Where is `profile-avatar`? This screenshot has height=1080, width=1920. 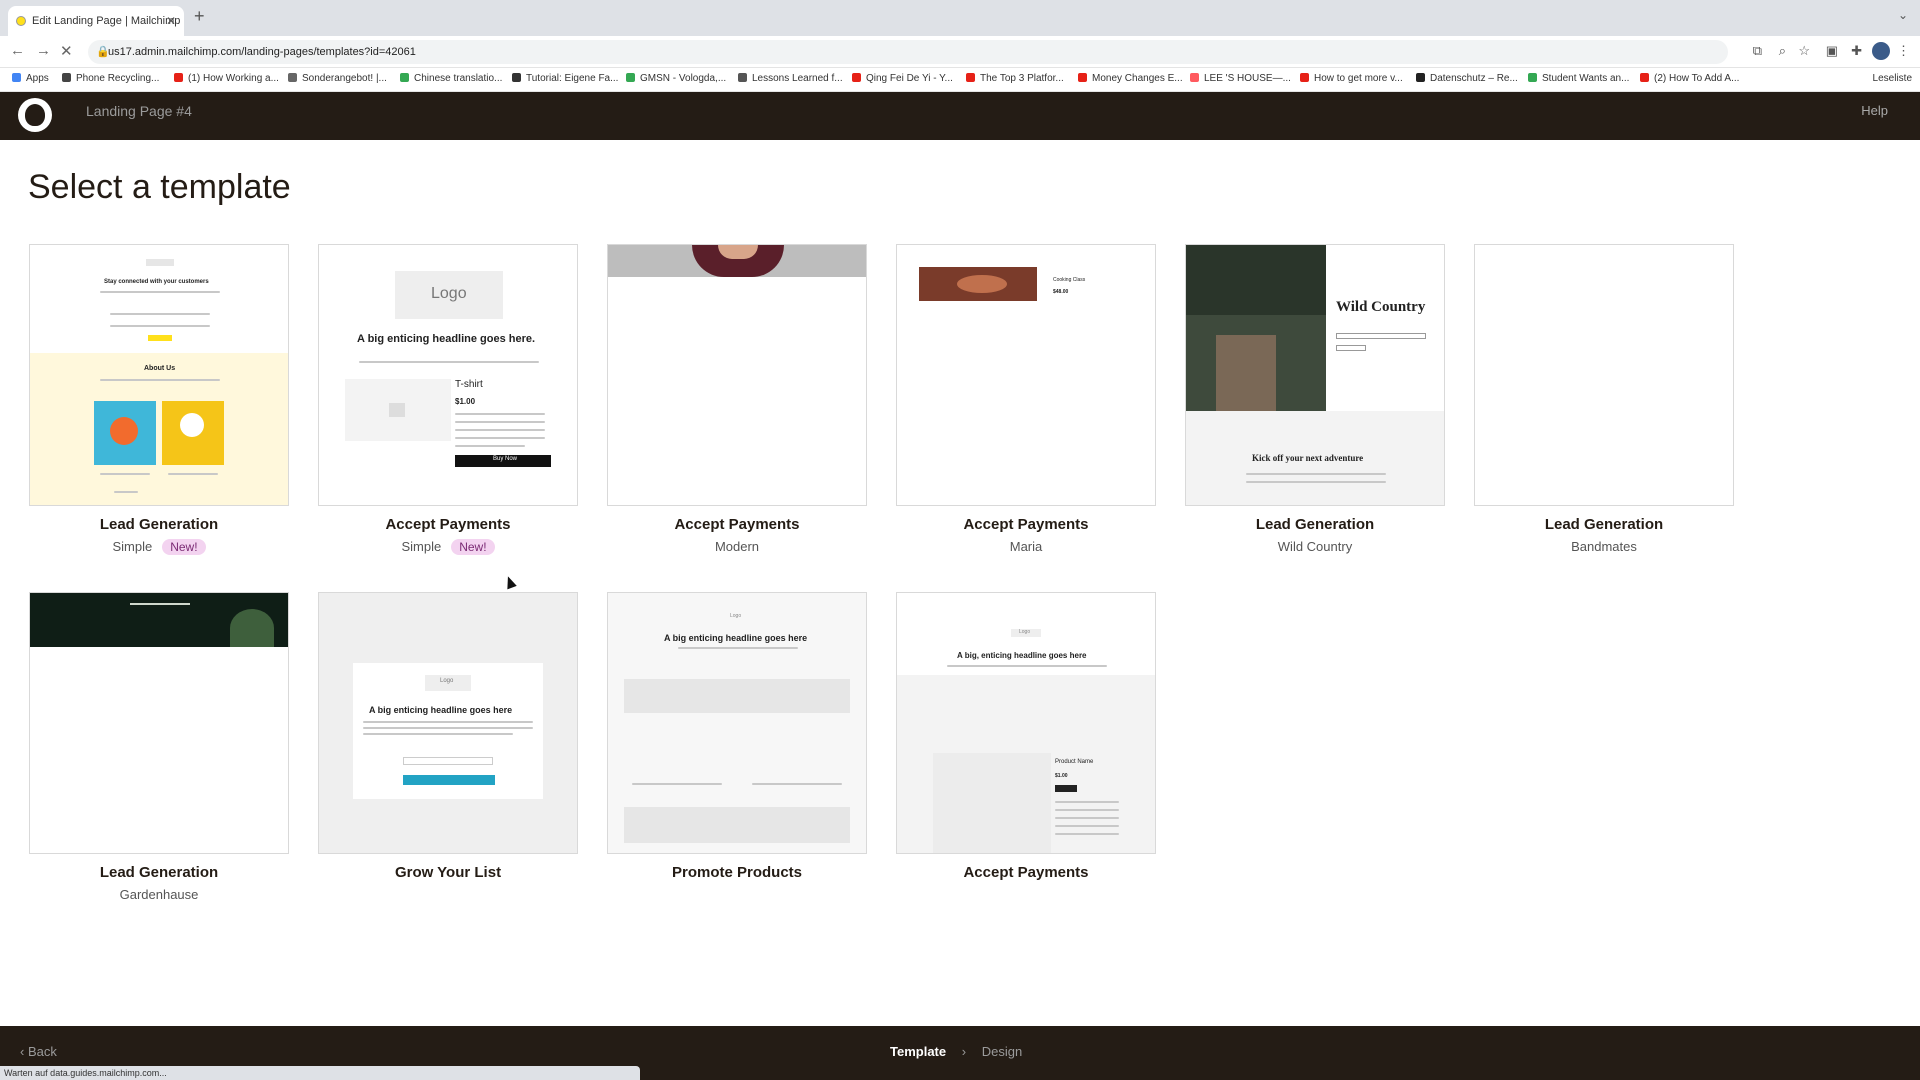 profile-avatar is located at coordinates (1881, 51).